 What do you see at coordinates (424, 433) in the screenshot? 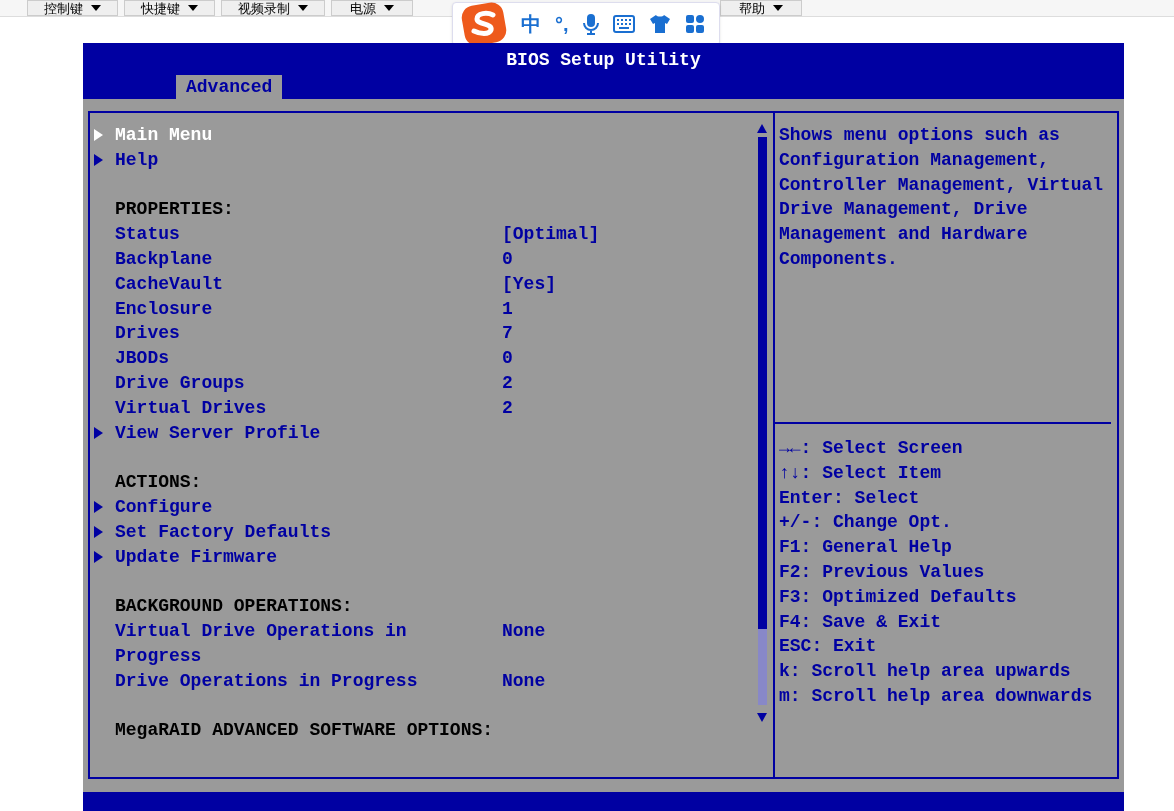
I see `submenu-item: View Server Profile` at bounding box center [424, 433].